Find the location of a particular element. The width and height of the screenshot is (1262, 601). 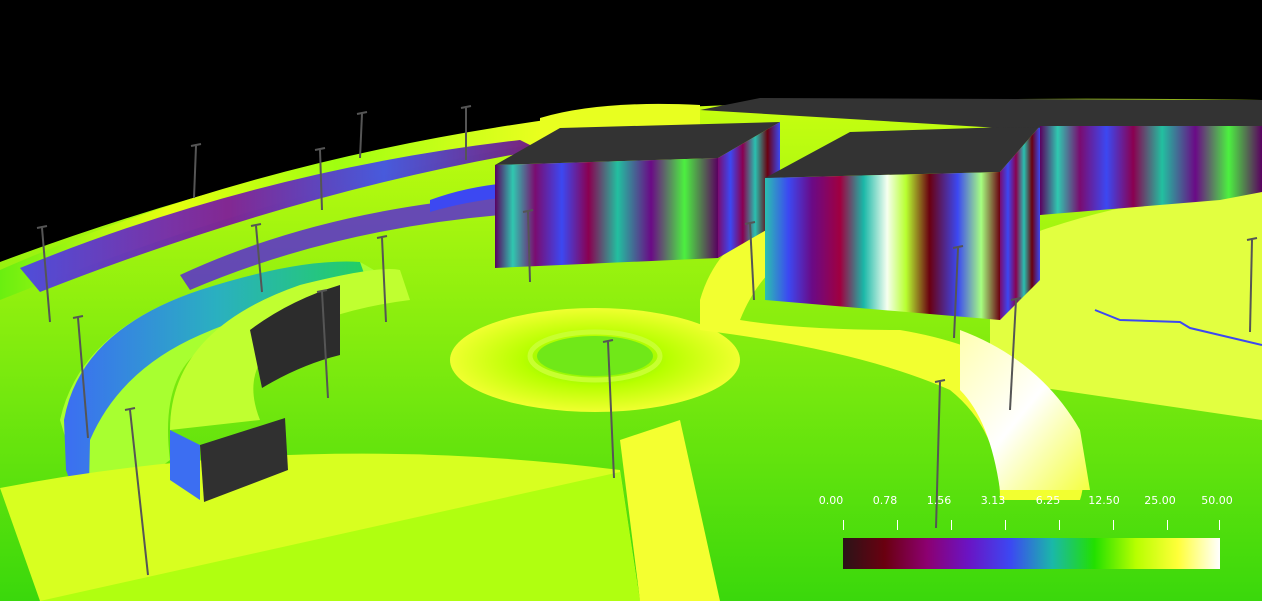

legend-label: 1.56 is located at coordinates (939, 500).